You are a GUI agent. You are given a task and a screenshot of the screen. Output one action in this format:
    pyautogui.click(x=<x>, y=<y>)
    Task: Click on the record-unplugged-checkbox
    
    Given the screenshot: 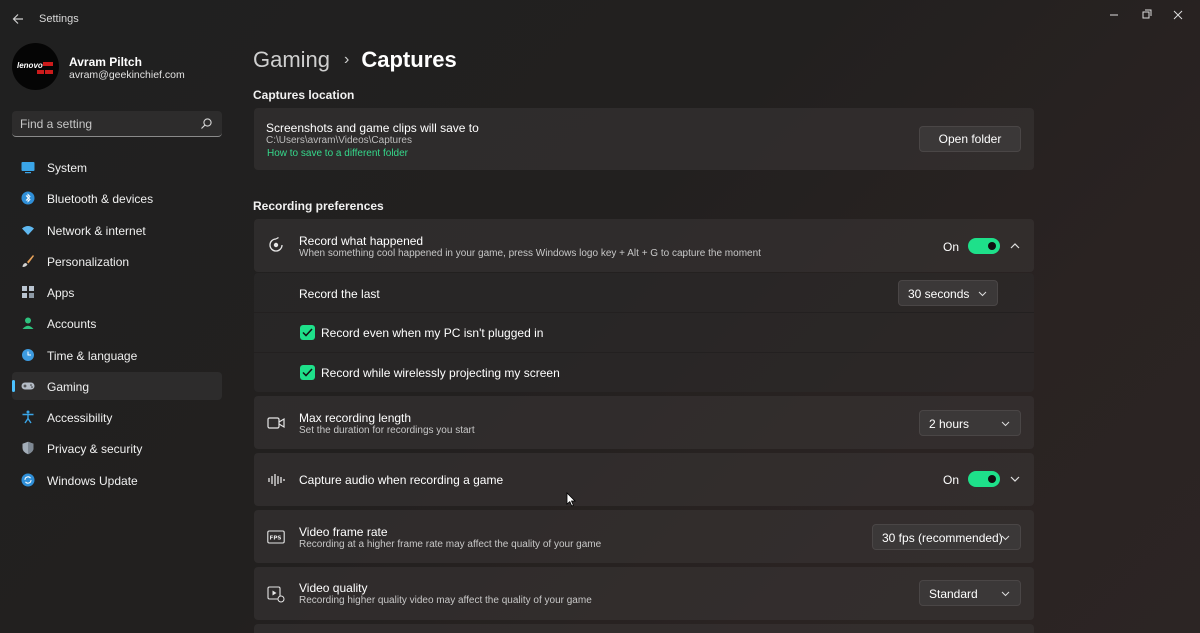 What is the action you would take?
    pyautogui.click(x=307, y=332)
    